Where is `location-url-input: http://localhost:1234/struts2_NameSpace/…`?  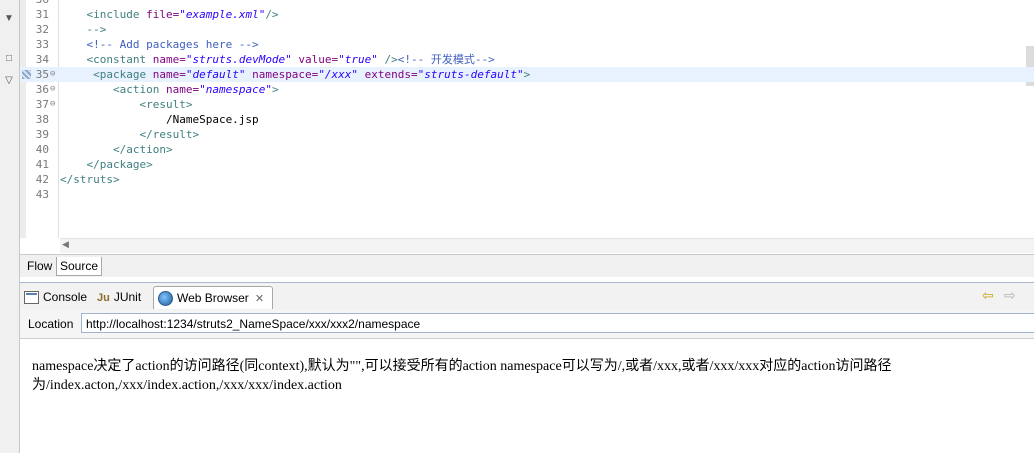
location-url-input: http://localhost:1234/struts2_NameSpace/… is located at coordinates (557, 323).